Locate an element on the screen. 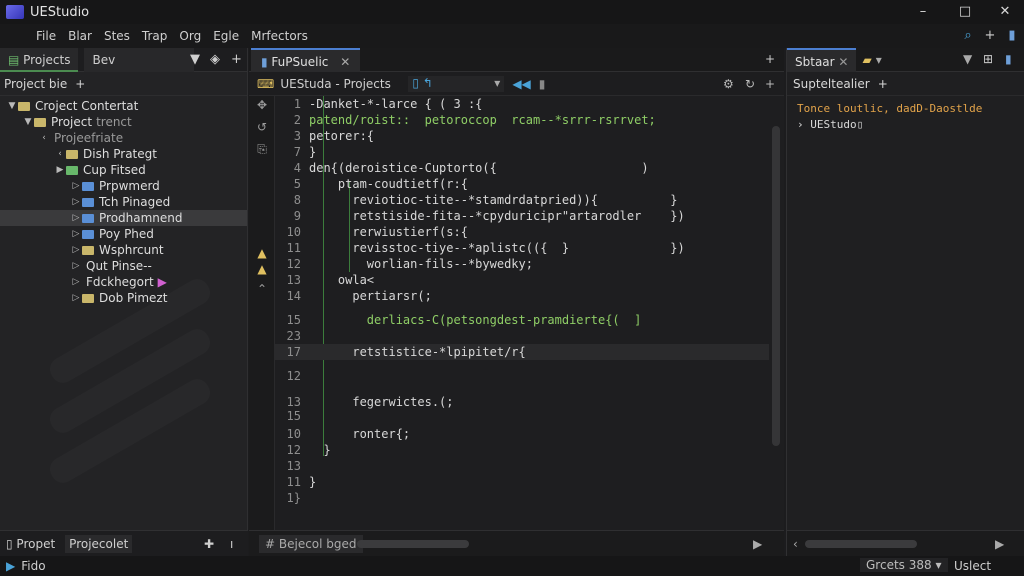 The height and width of the screenshot is (576, 1024). symbol-dropdown: ▯ ↰ ▾ is located at coordinates (456, 83).